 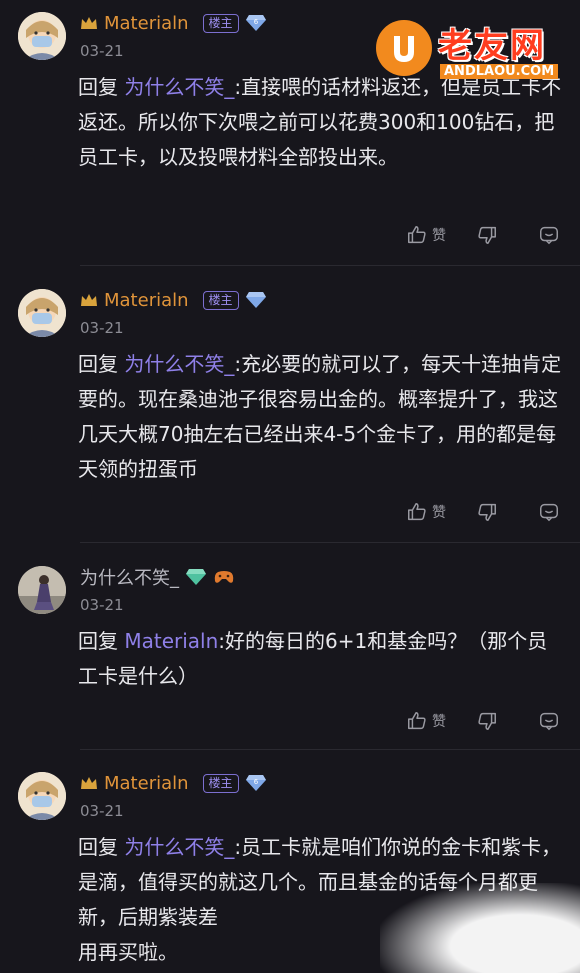 I want to click on image-fade-overlay, so click(x=480, y=928).